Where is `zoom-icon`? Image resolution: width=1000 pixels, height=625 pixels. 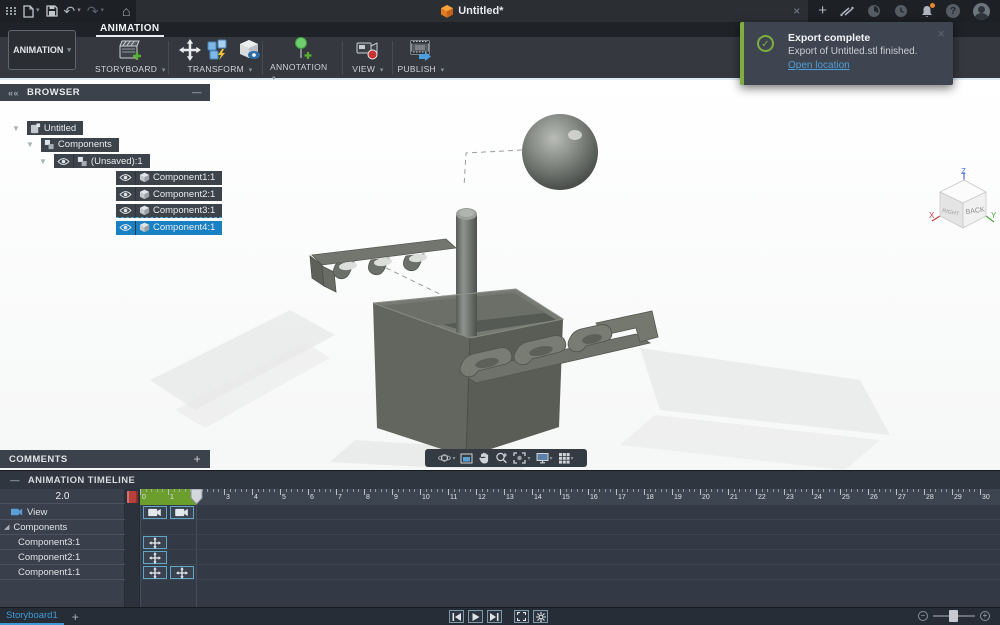
zoom-icon is located at coordinates (501, 458).